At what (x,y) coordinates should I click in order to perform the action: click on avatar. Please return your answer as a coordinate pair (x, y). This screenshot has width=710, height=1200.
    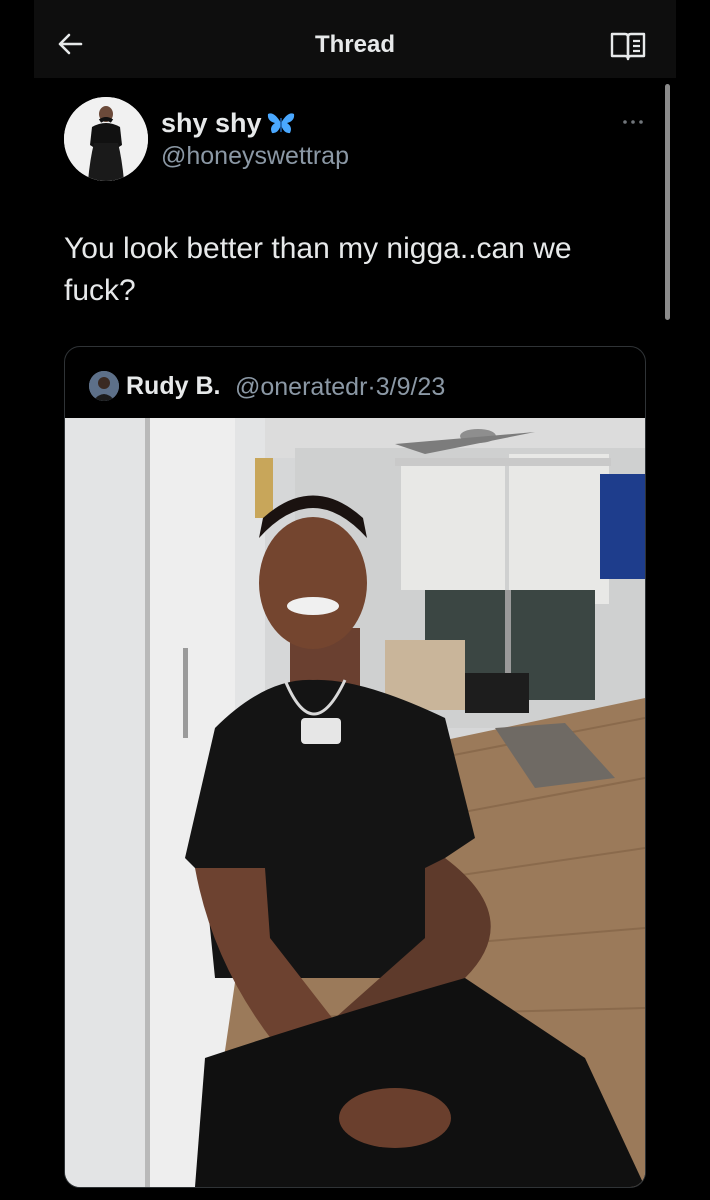
    Looking at the image, I should click on (106, 139).